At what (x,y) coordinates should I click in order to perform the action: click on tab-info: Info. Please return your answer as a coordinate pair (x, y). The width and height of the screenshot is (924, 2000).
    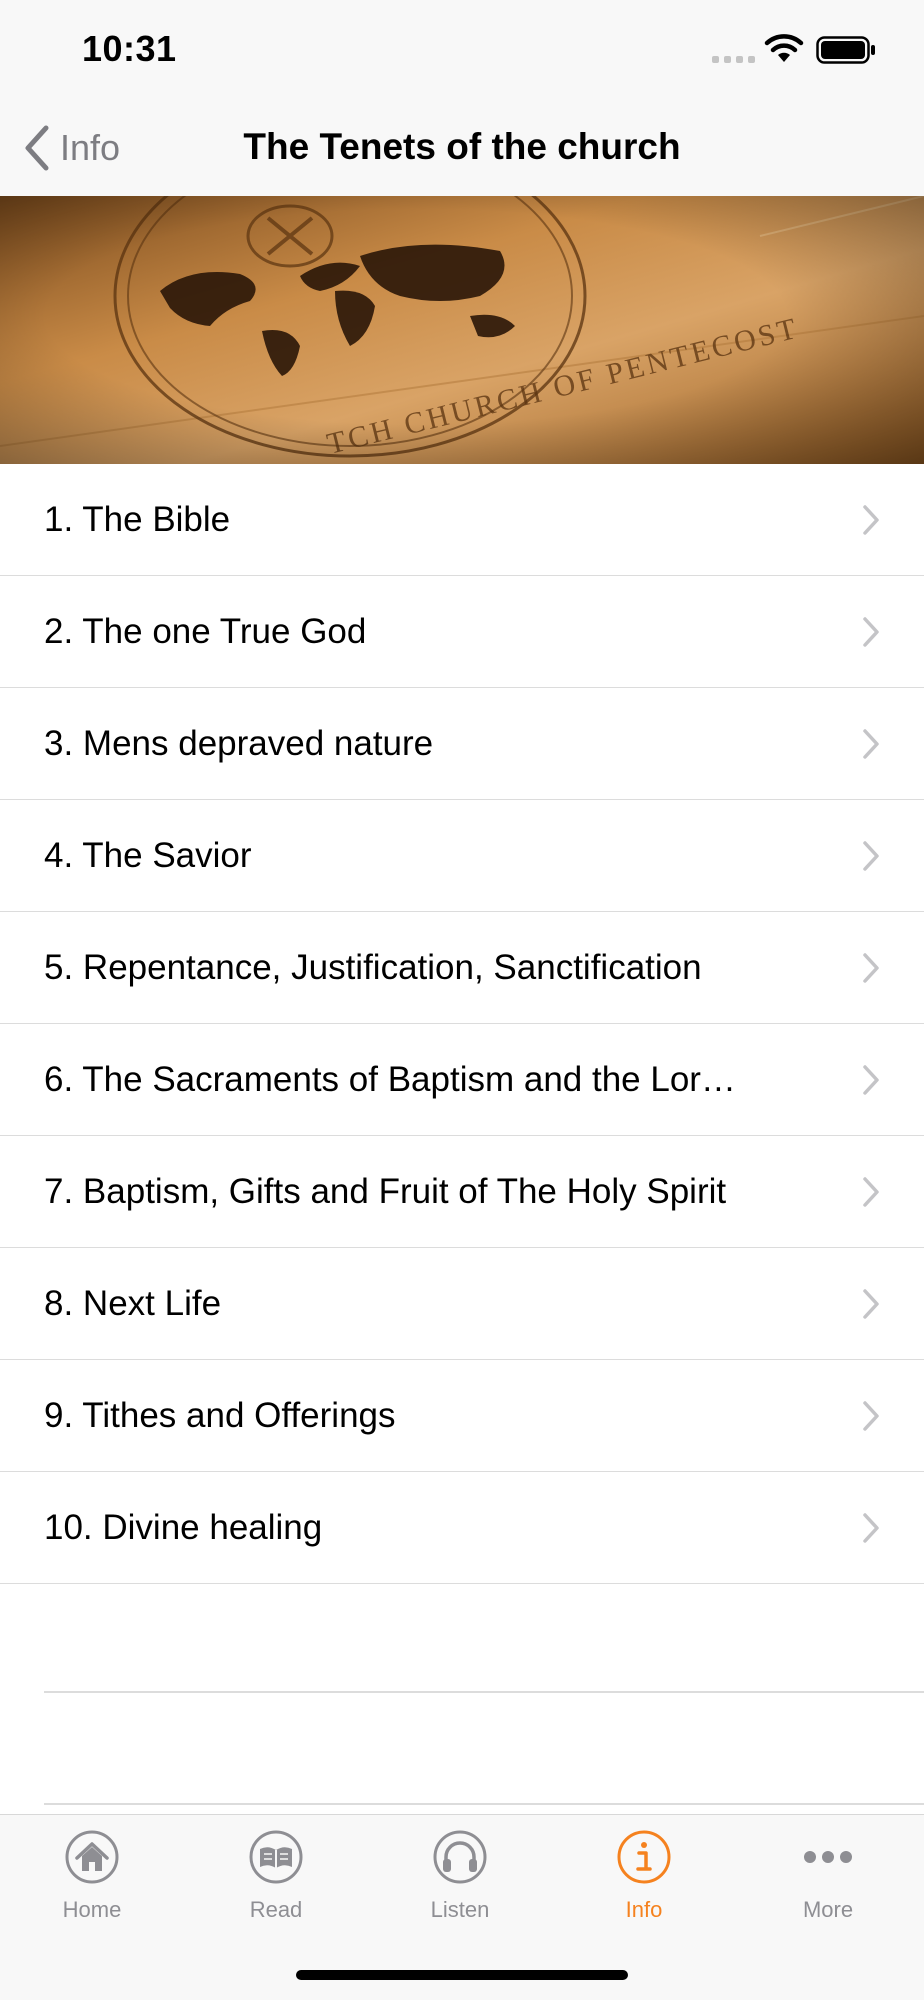
    Looking at the image, I should click on (644, 1884).